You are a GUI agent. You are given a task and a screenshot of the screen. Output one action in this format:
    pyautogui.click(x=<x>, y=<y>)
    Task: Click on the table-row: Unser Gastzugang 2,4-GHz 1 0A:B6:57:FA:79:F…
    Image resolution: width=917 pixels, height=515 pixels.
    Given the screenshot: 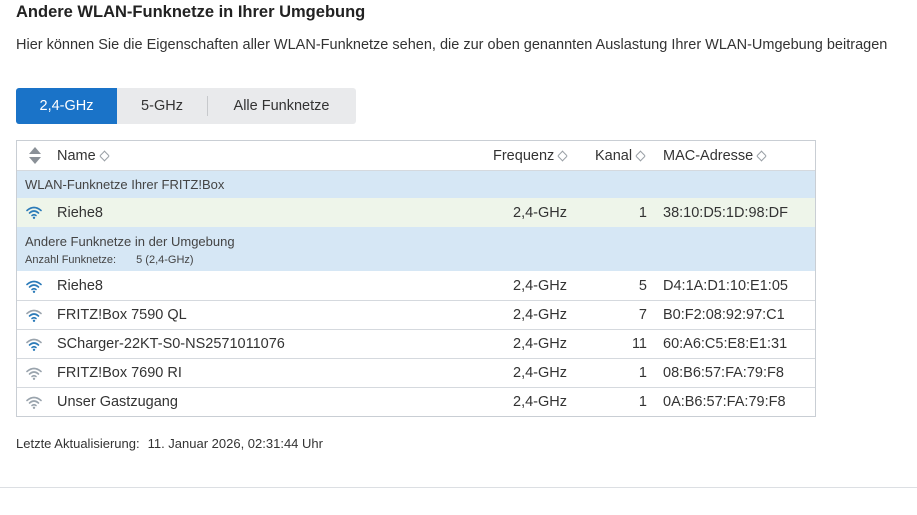 What is the action you would take?
    pyautogui.click(x=416, y=402)
    